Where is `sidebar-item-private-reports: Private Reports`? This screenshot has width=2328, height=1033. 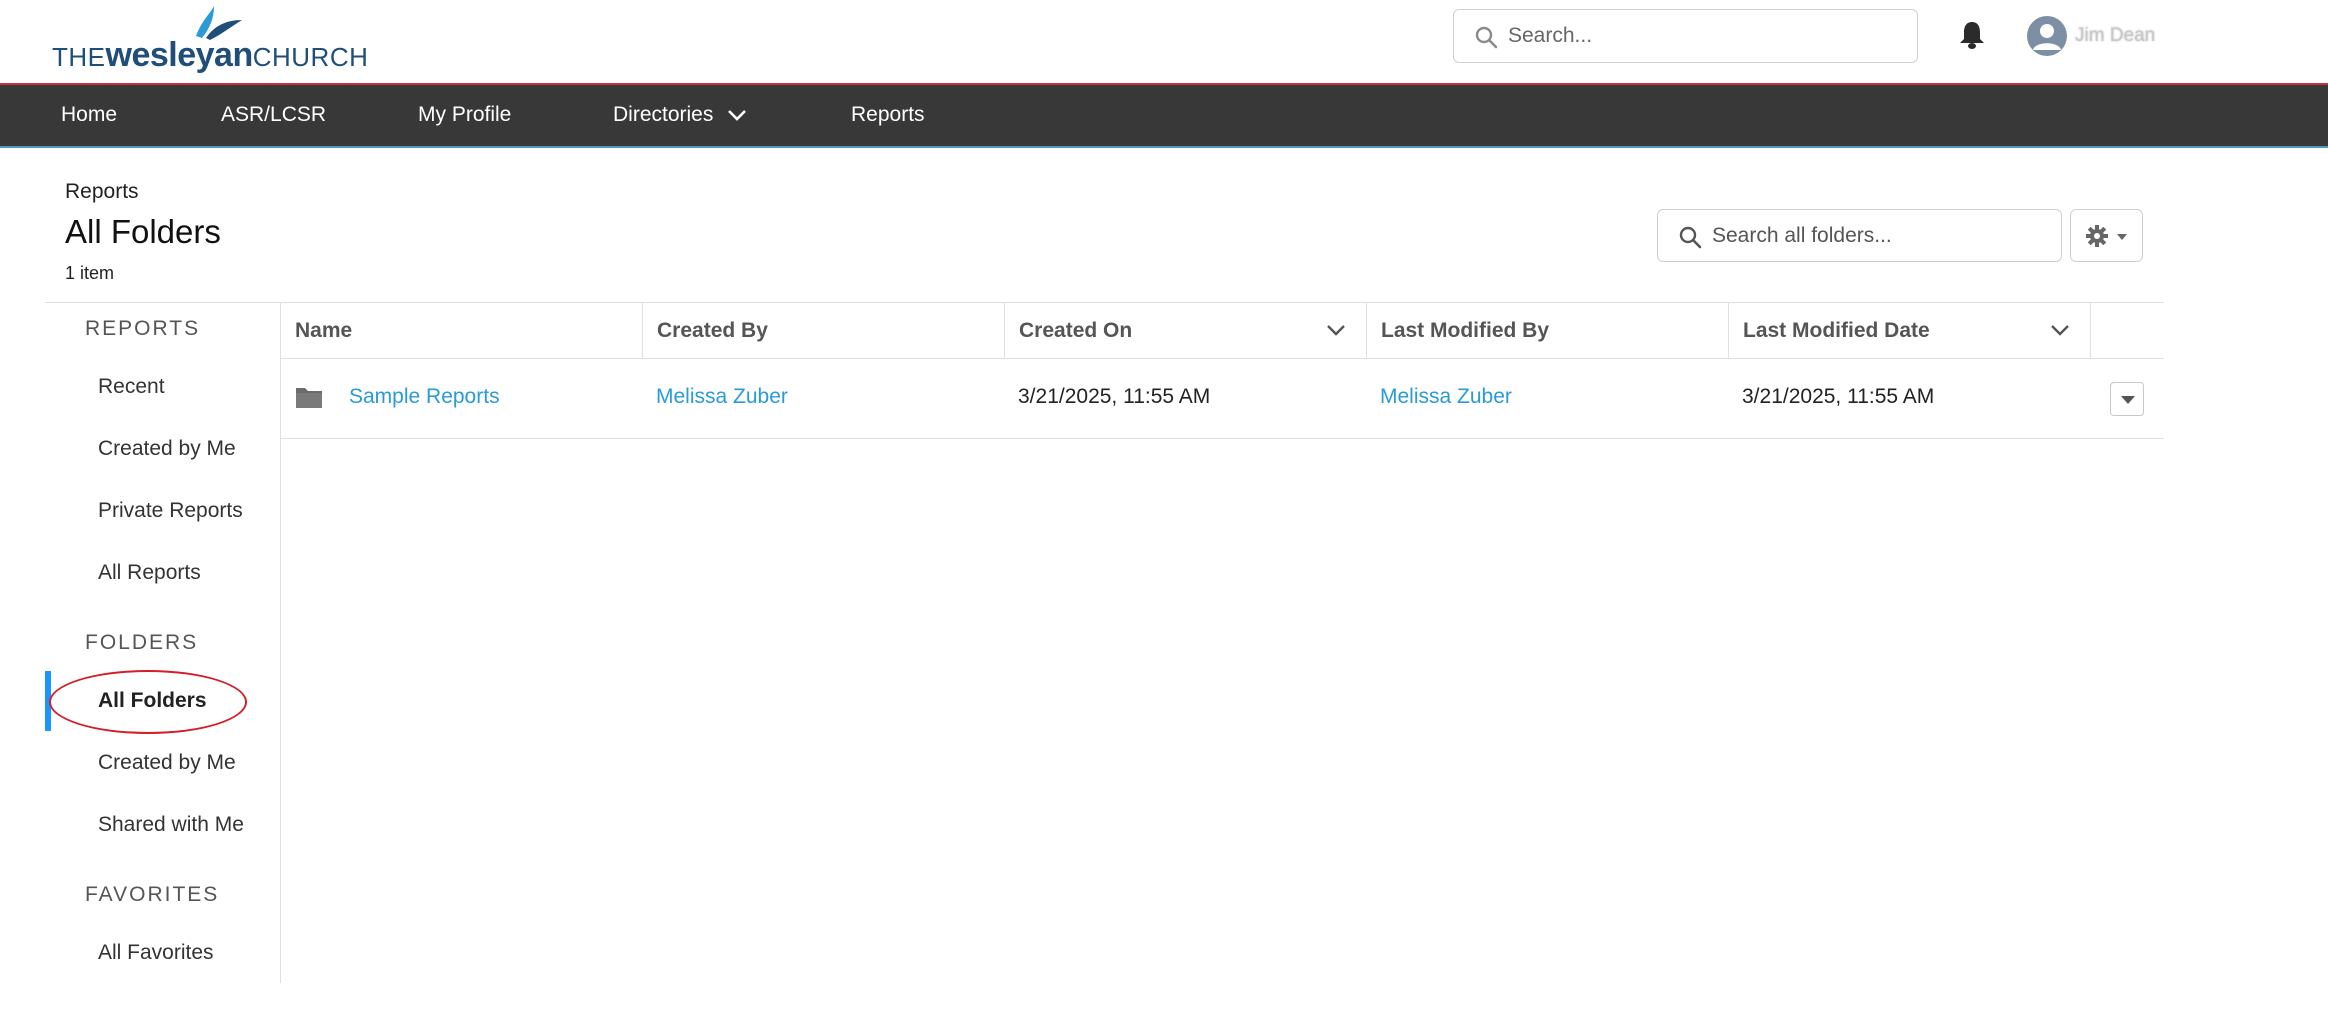
sidebar-item-private-reports: Private Reports is located at coordinates (170, 511).